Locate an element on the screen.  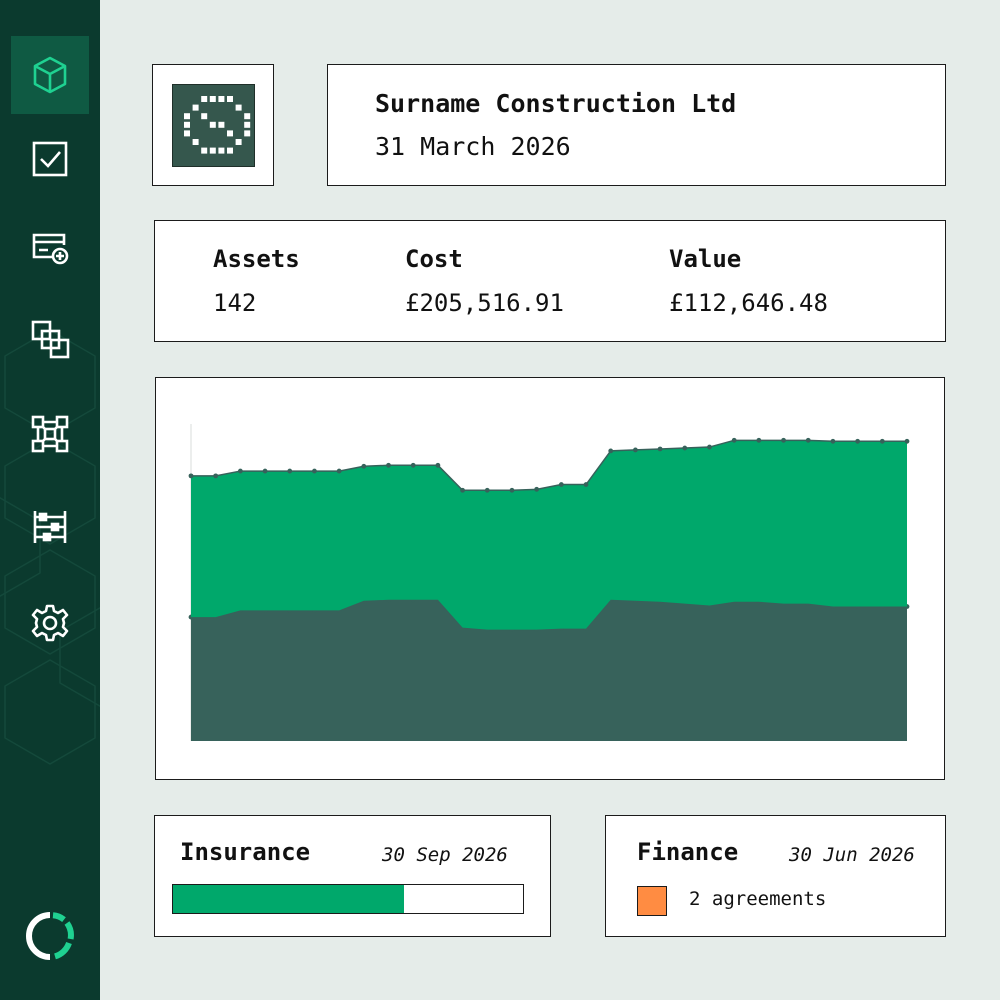
sidebar-item-network is located at coordinates (50, 434).